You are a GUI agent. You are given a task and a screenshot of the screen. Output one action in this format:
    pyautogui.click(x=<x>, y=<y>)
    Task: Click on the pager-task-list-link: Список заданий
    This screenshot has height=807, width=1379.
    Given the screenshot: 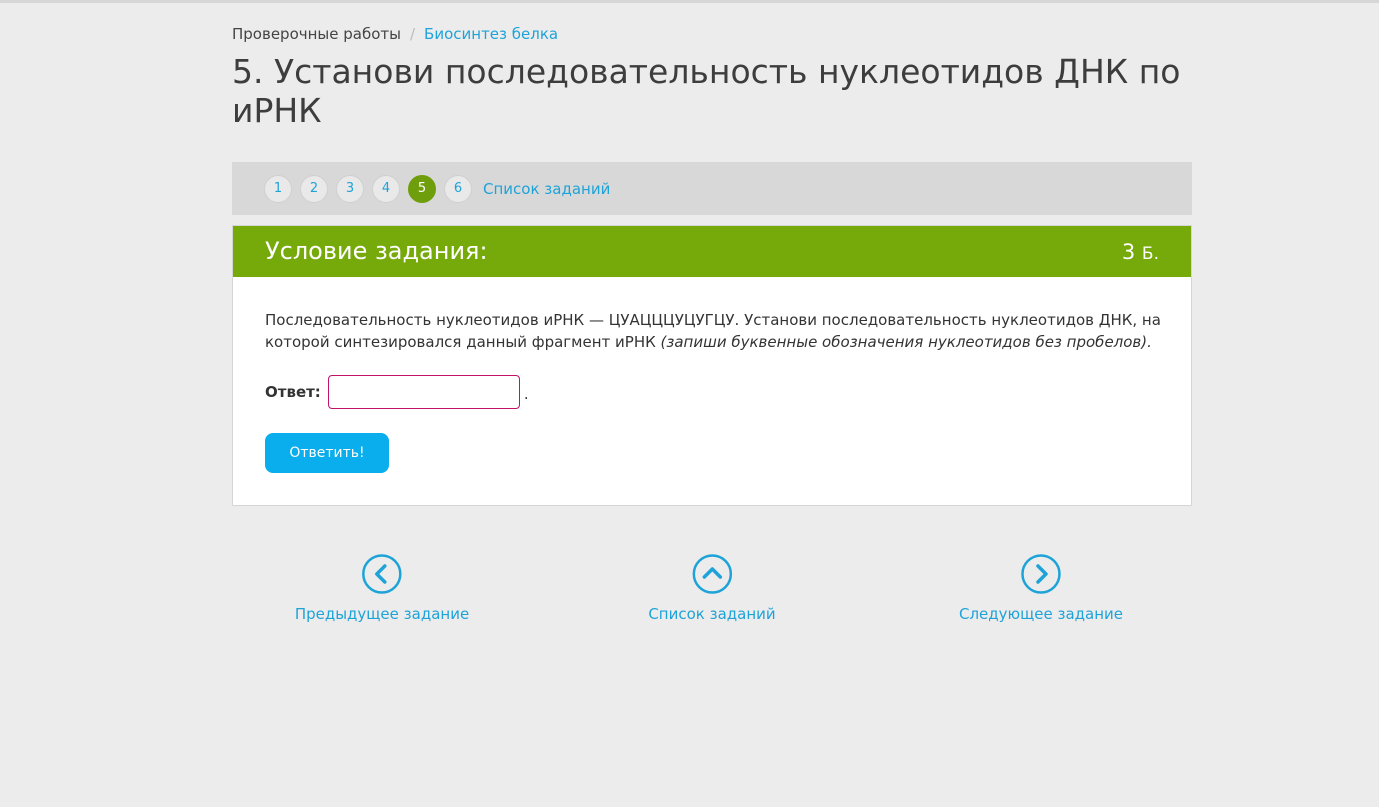 What is the action you would take?
    pyautogui.click(x=546, y=189)
    